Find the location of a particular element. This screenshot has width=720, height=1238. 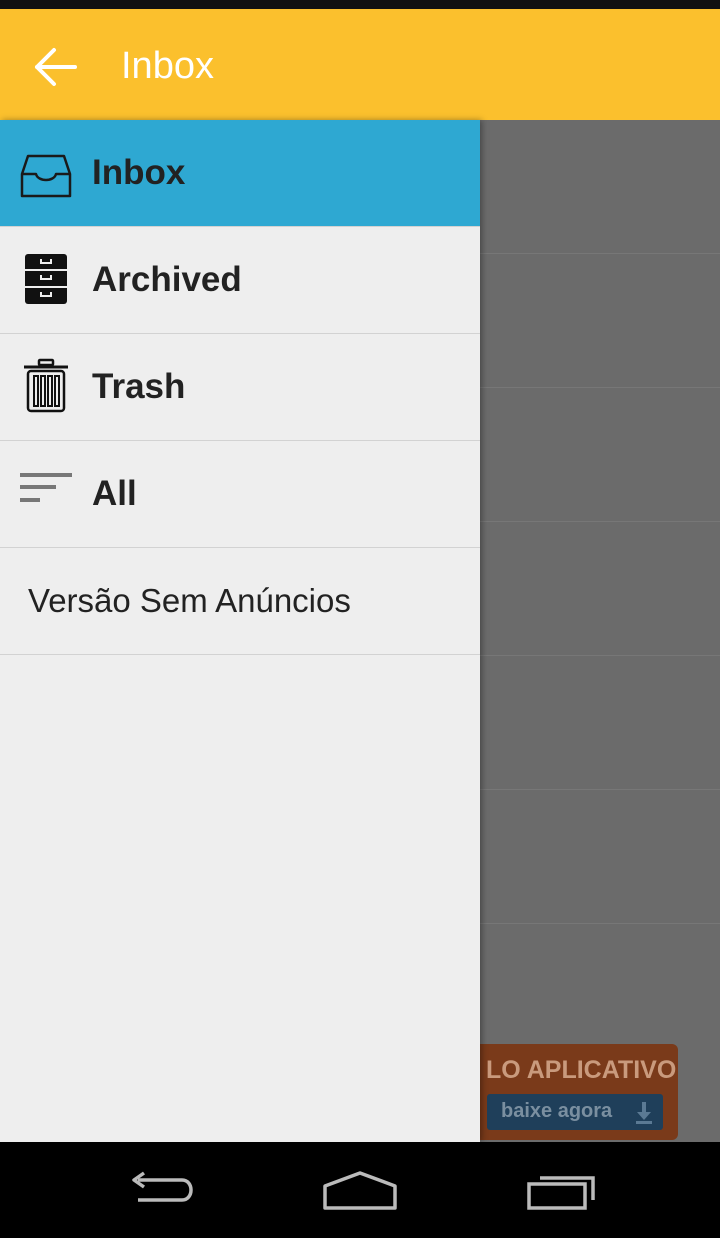

drawer-item-inbox: Inbox is located at coordinates (240, 173).